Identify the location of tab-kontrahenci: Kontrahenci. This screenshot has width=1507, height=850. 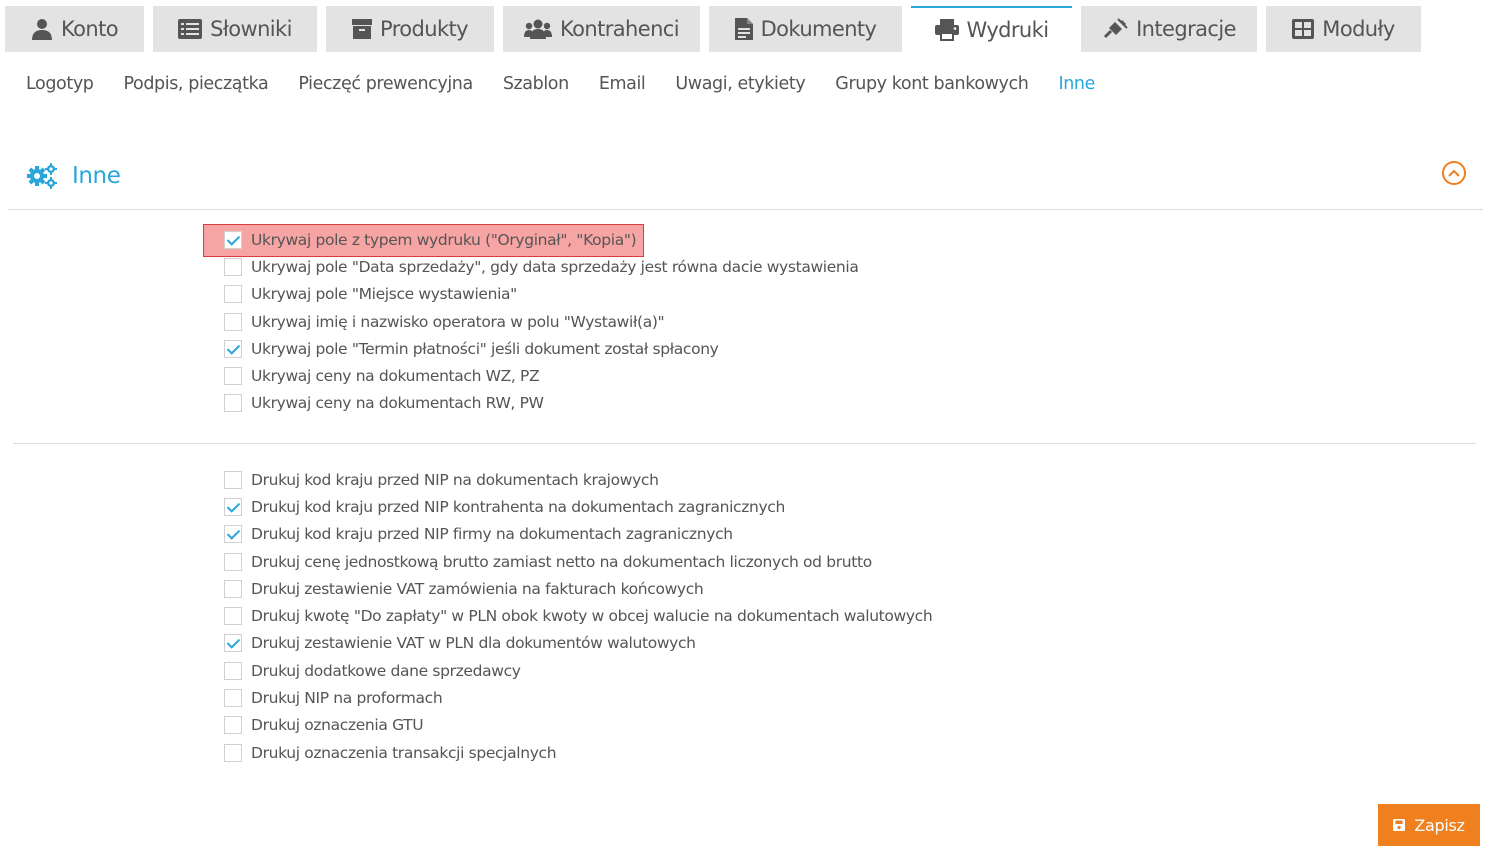
(601, 29).